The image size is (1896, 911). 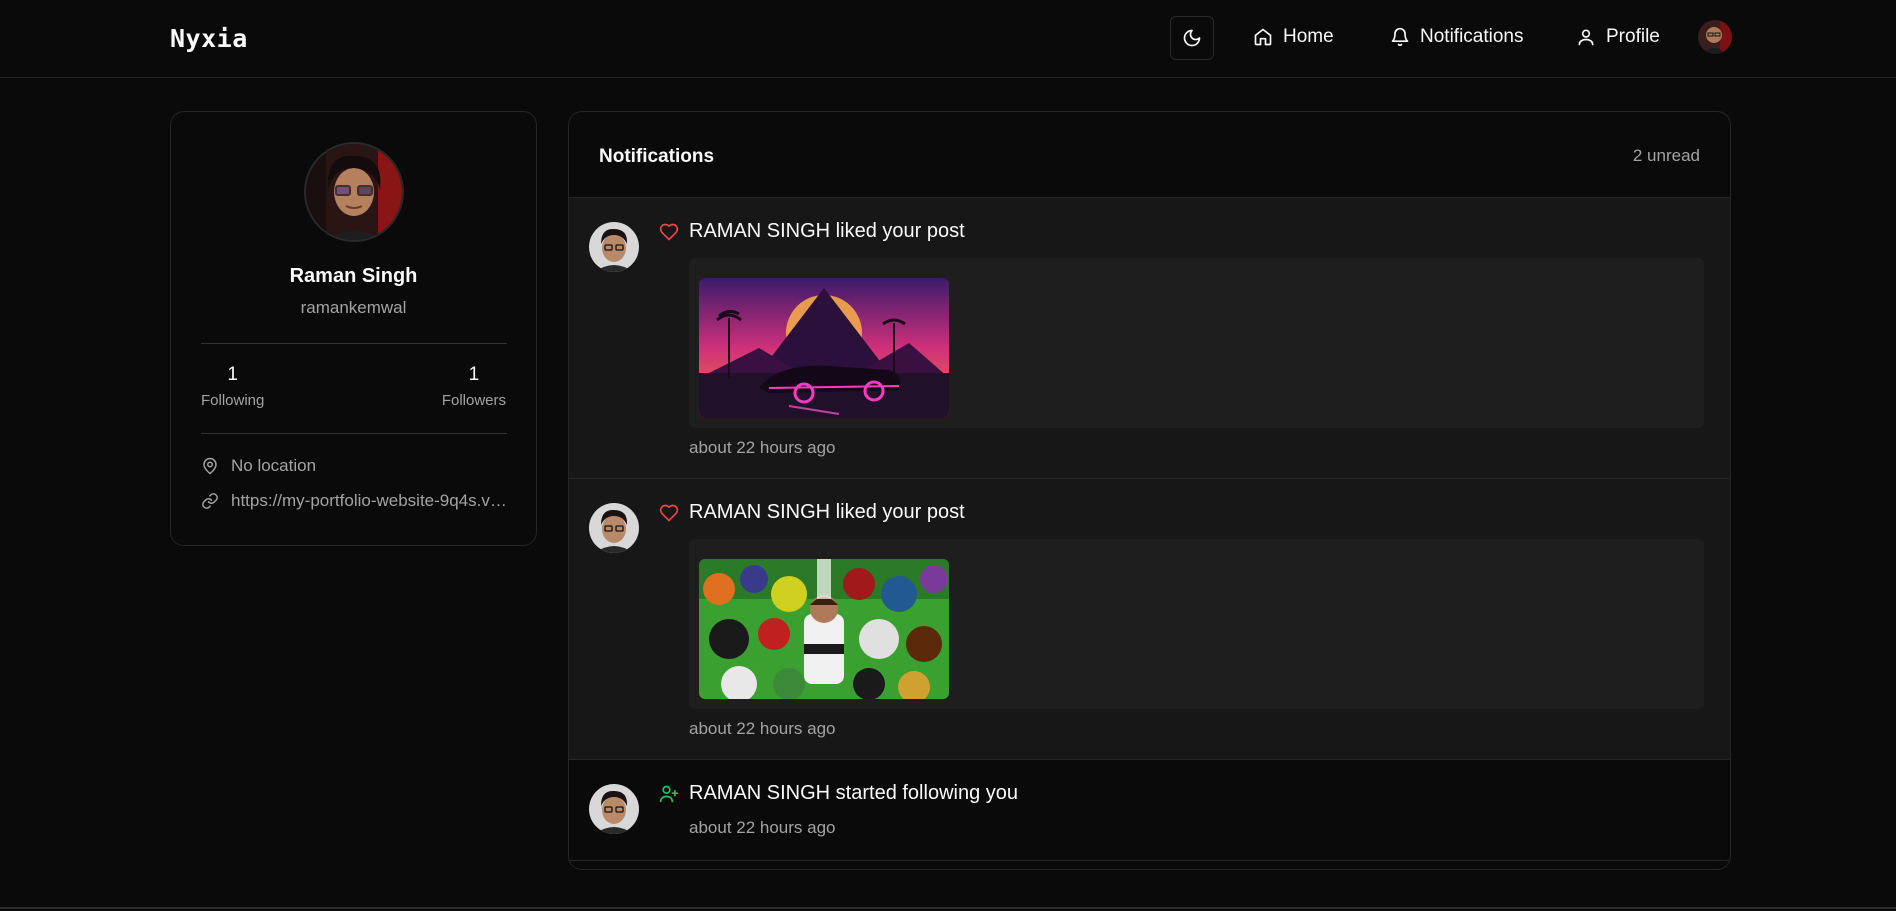 I want to click on user-plus-icon, so click(x=669, y=794).